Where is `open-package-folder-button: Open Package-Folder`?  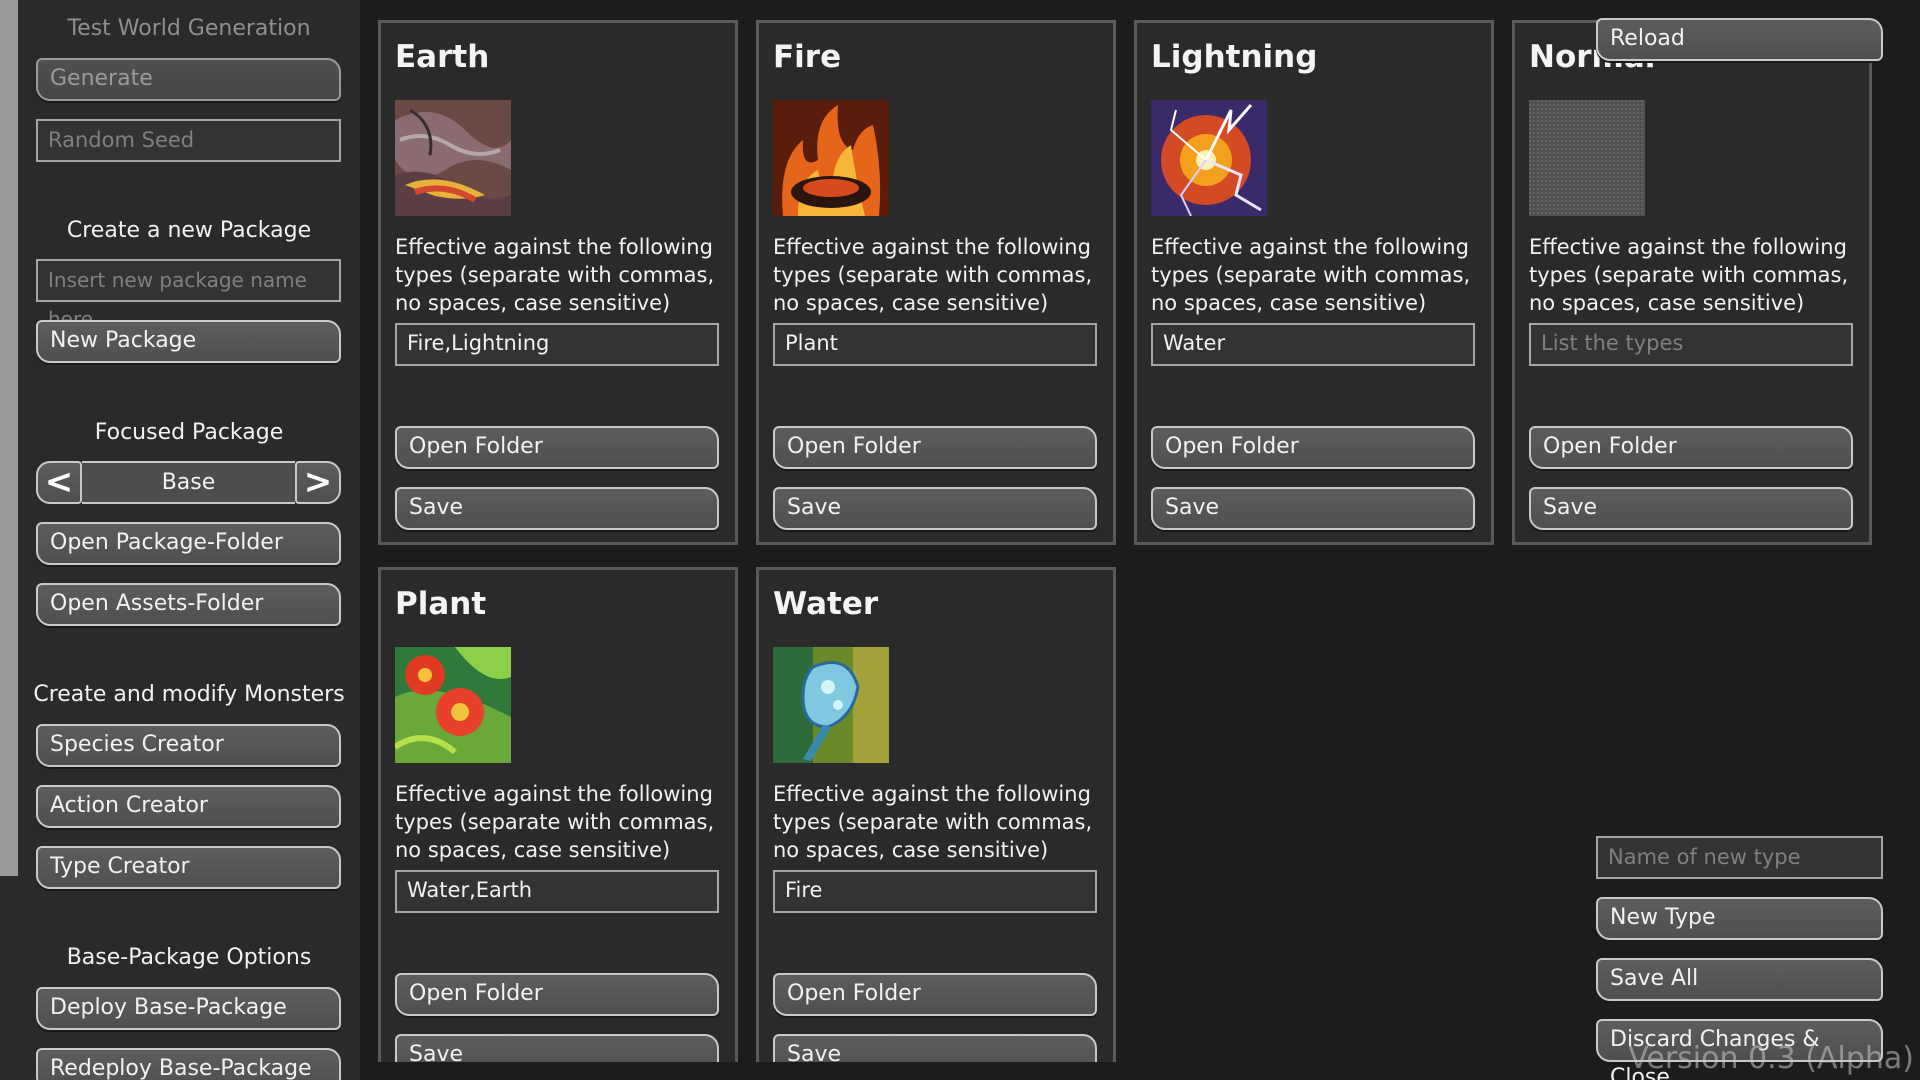
open-package-folder-button: Open Package-Folder is located at coordinates (188, 543).